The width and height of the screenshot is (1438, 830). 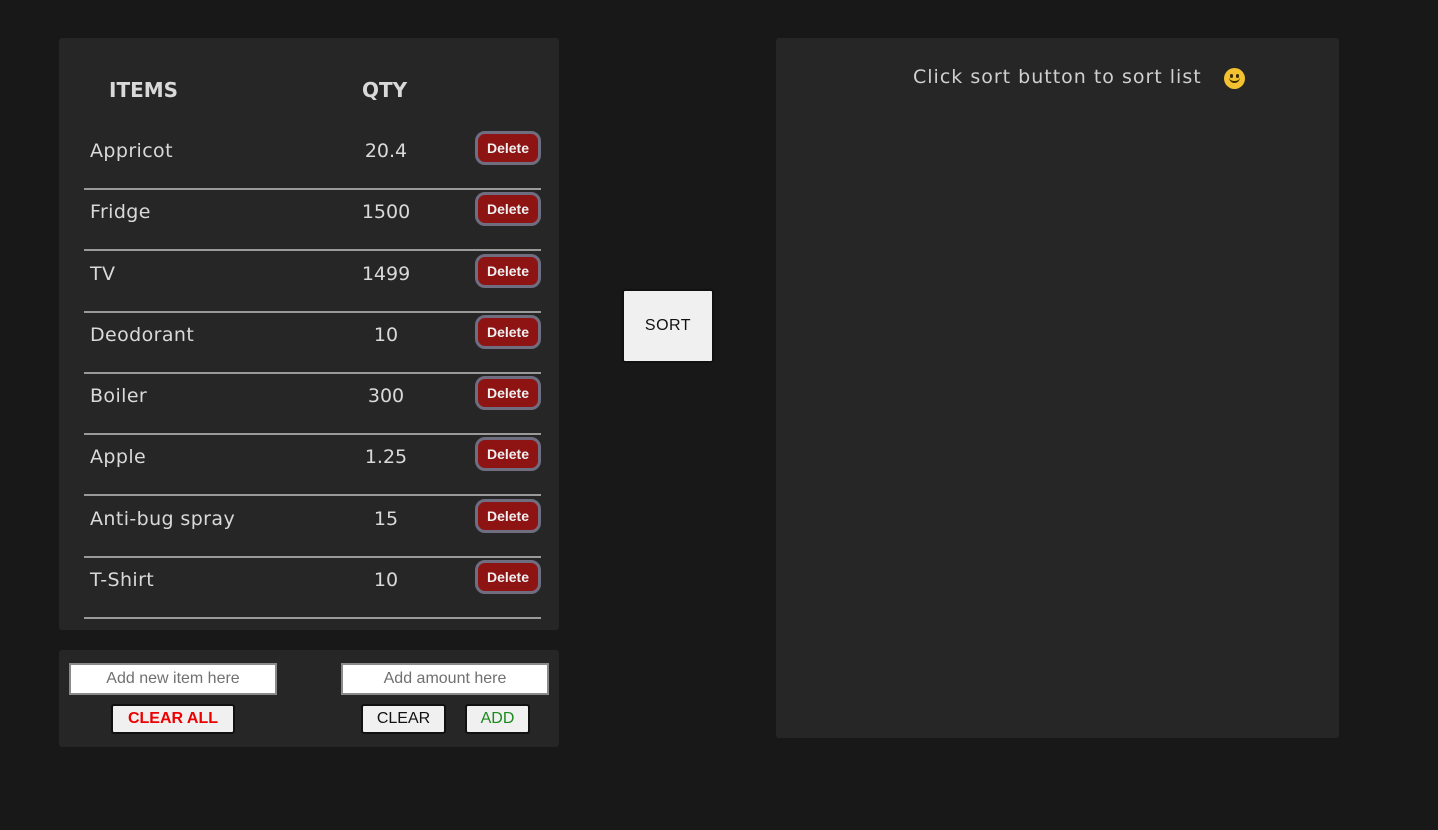 I want to click on qty-column-header: QTY, so click(x=385, y=90).